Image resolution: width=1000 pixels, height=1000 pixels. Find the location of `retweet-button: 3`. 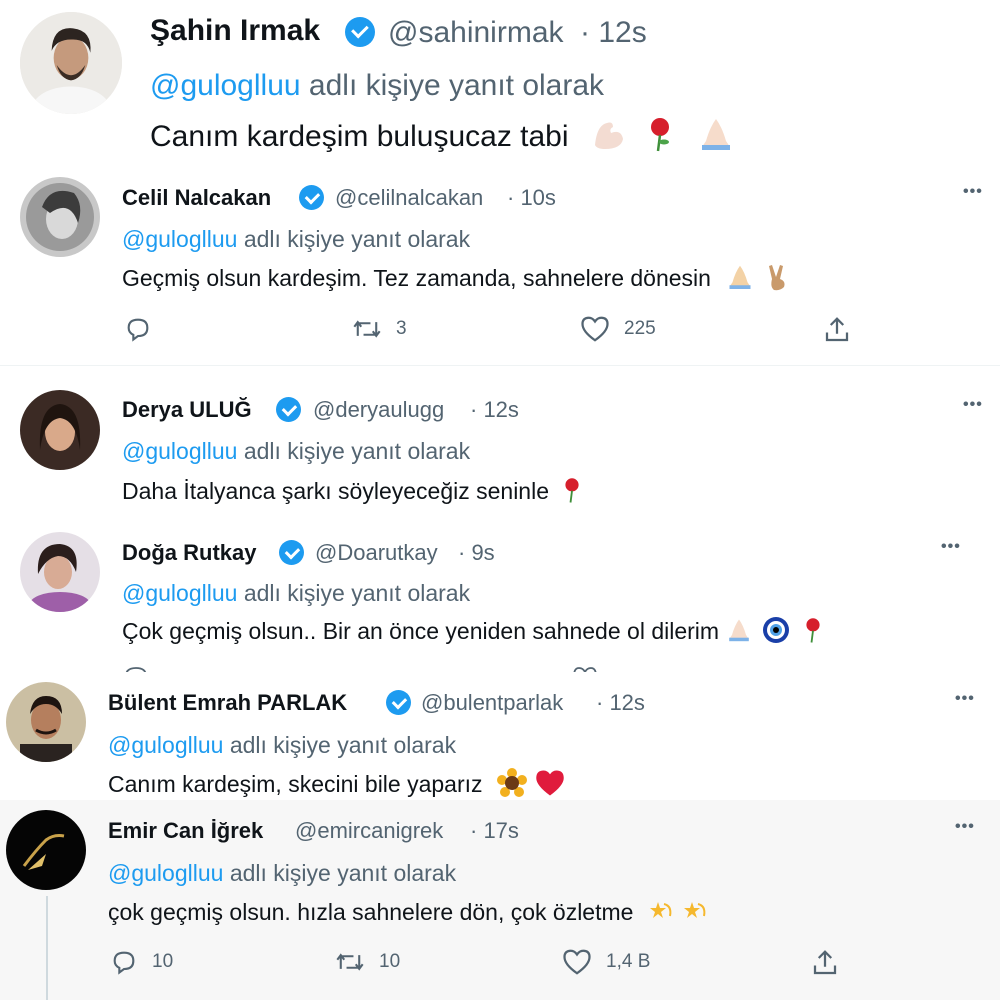

retweet-button: 3 is located at coordinates (379, 329).